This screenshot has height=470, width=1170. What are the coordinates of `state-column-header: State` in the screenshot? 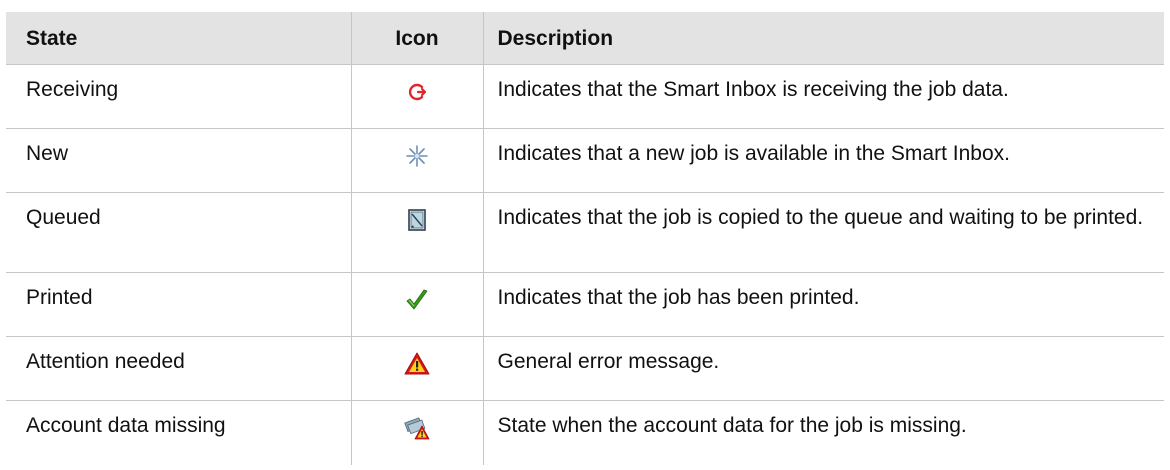 It's located at (178, 38).